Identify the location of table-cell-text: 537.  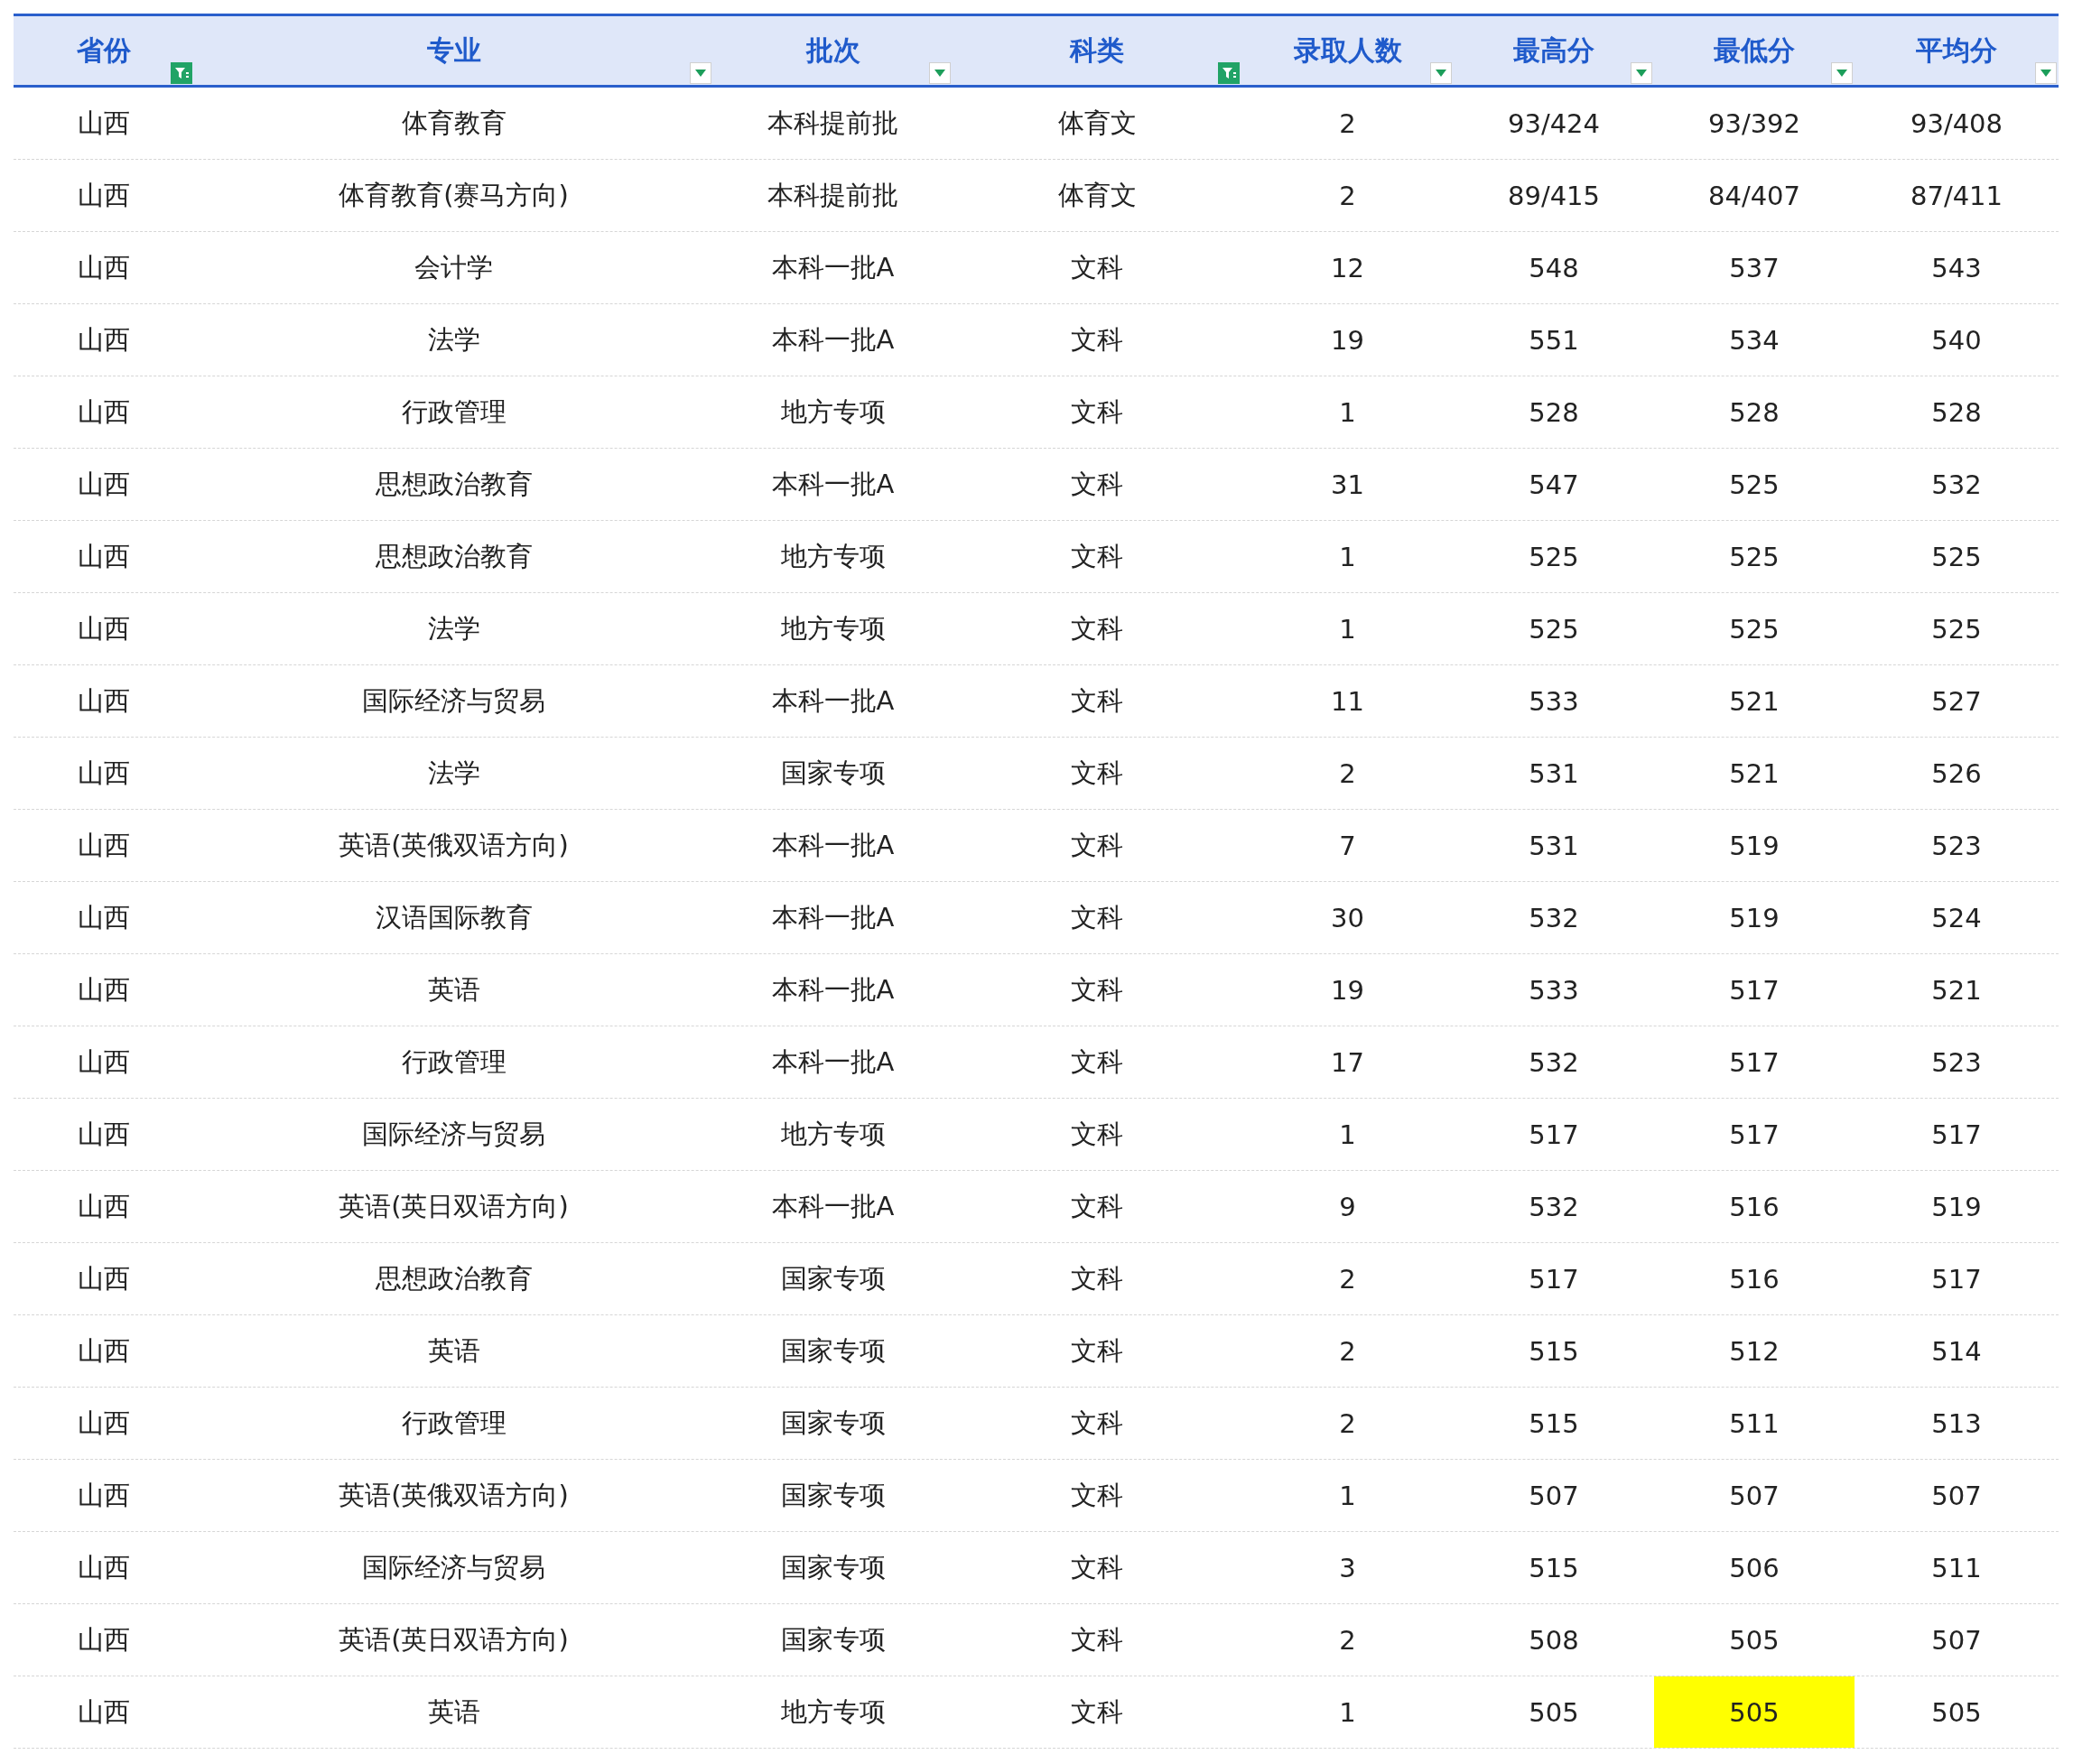
(1754, 268).